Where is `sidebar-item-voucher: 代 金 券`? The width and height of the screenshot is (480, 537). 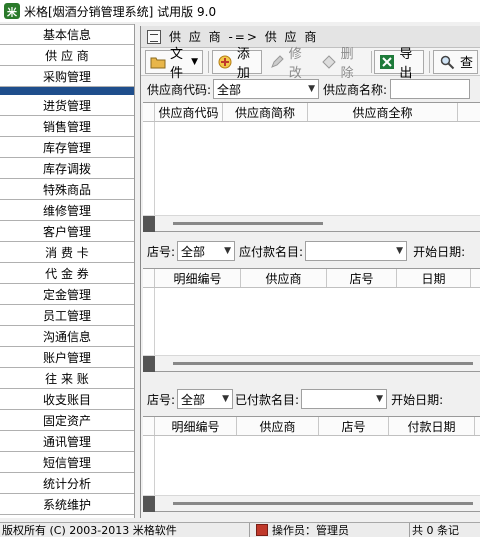 sidebar-item-voucher: 代 金 券 is located at coordinates (67, 273).